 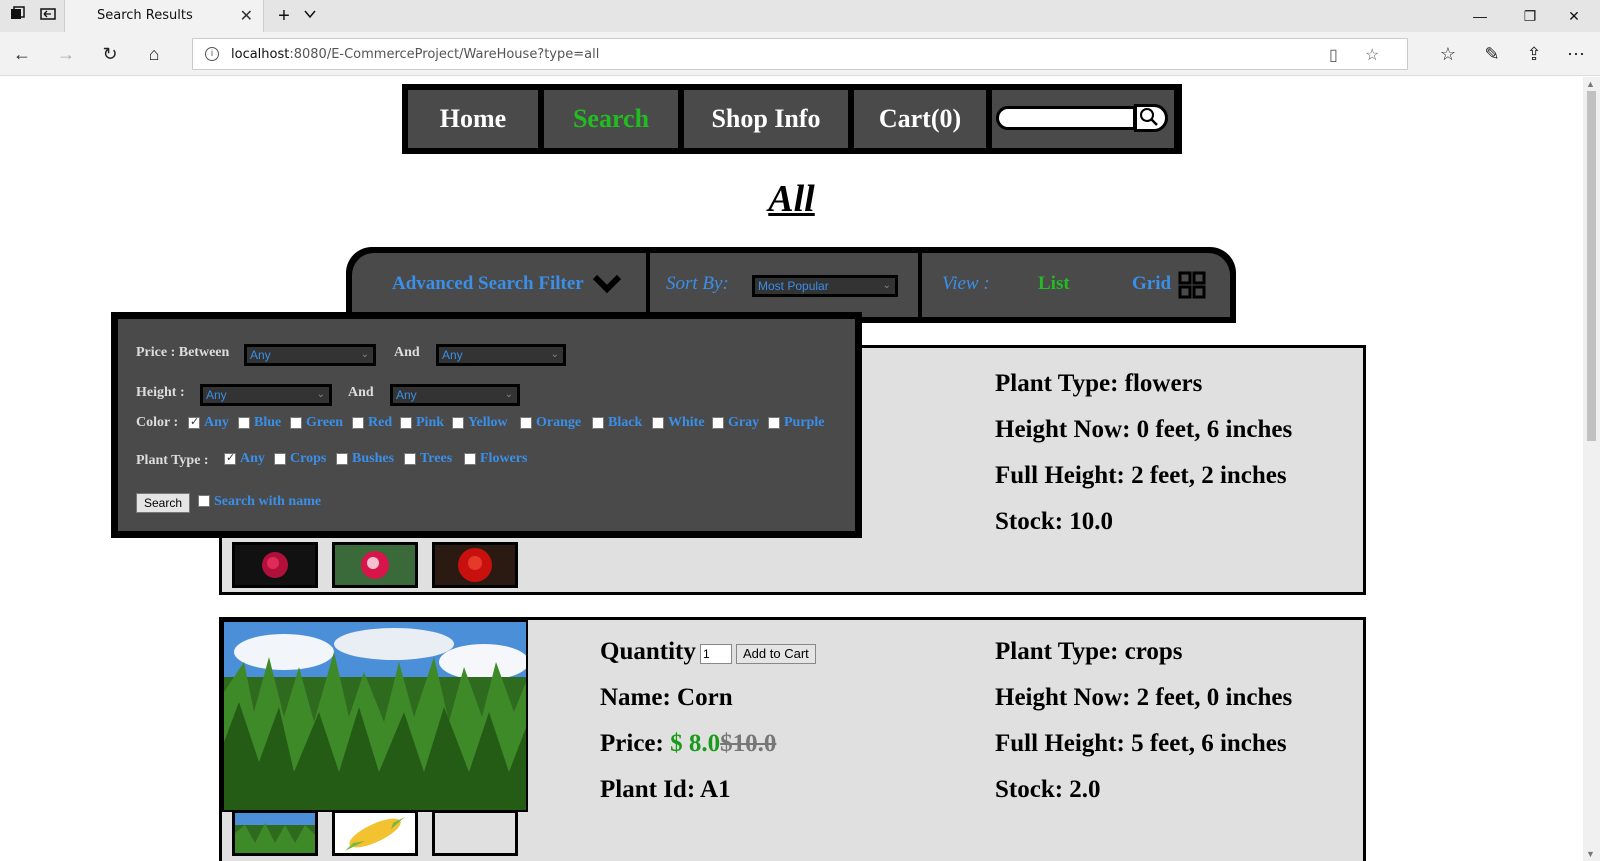 I want to click on share-icon: ⇪, so click(x=1534, y=54).